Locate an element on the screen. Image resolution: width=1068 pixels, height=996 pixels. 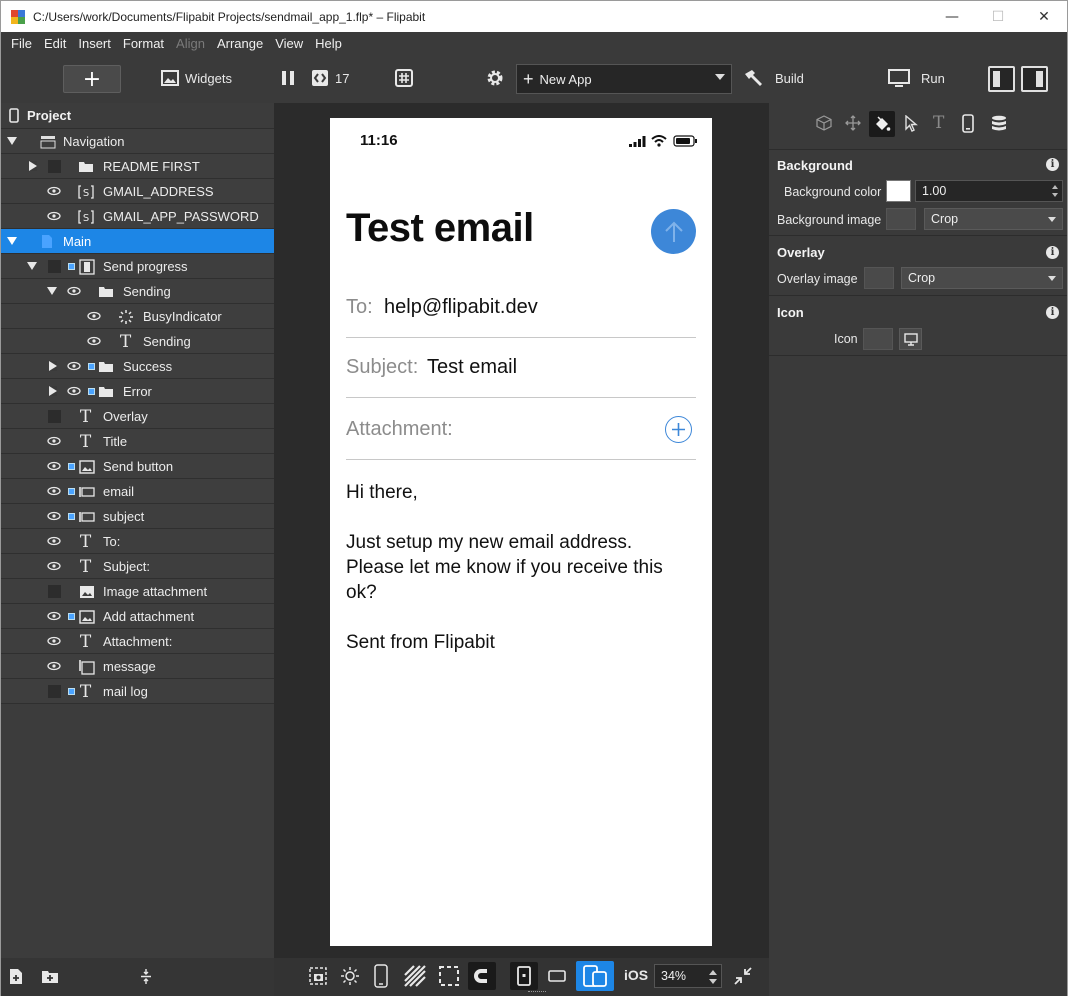
tree-row-success: Success is located at coordinates (137, 366).